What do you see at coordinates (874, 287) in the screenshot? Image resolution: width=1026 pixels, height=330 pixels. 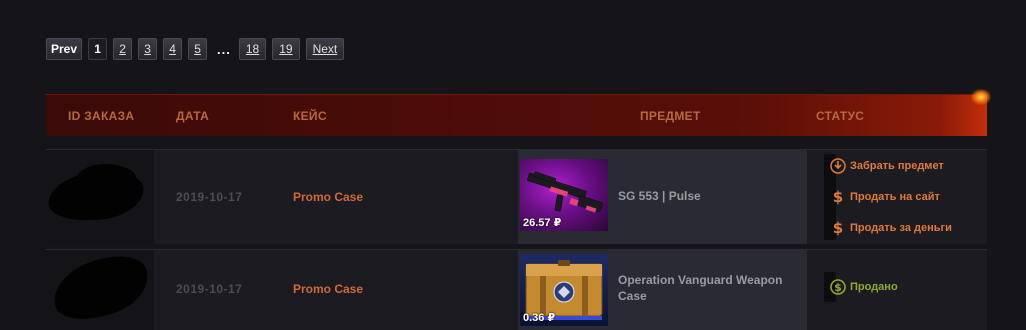 I see `sold-label: Продано` at bounding box center [874, 287].